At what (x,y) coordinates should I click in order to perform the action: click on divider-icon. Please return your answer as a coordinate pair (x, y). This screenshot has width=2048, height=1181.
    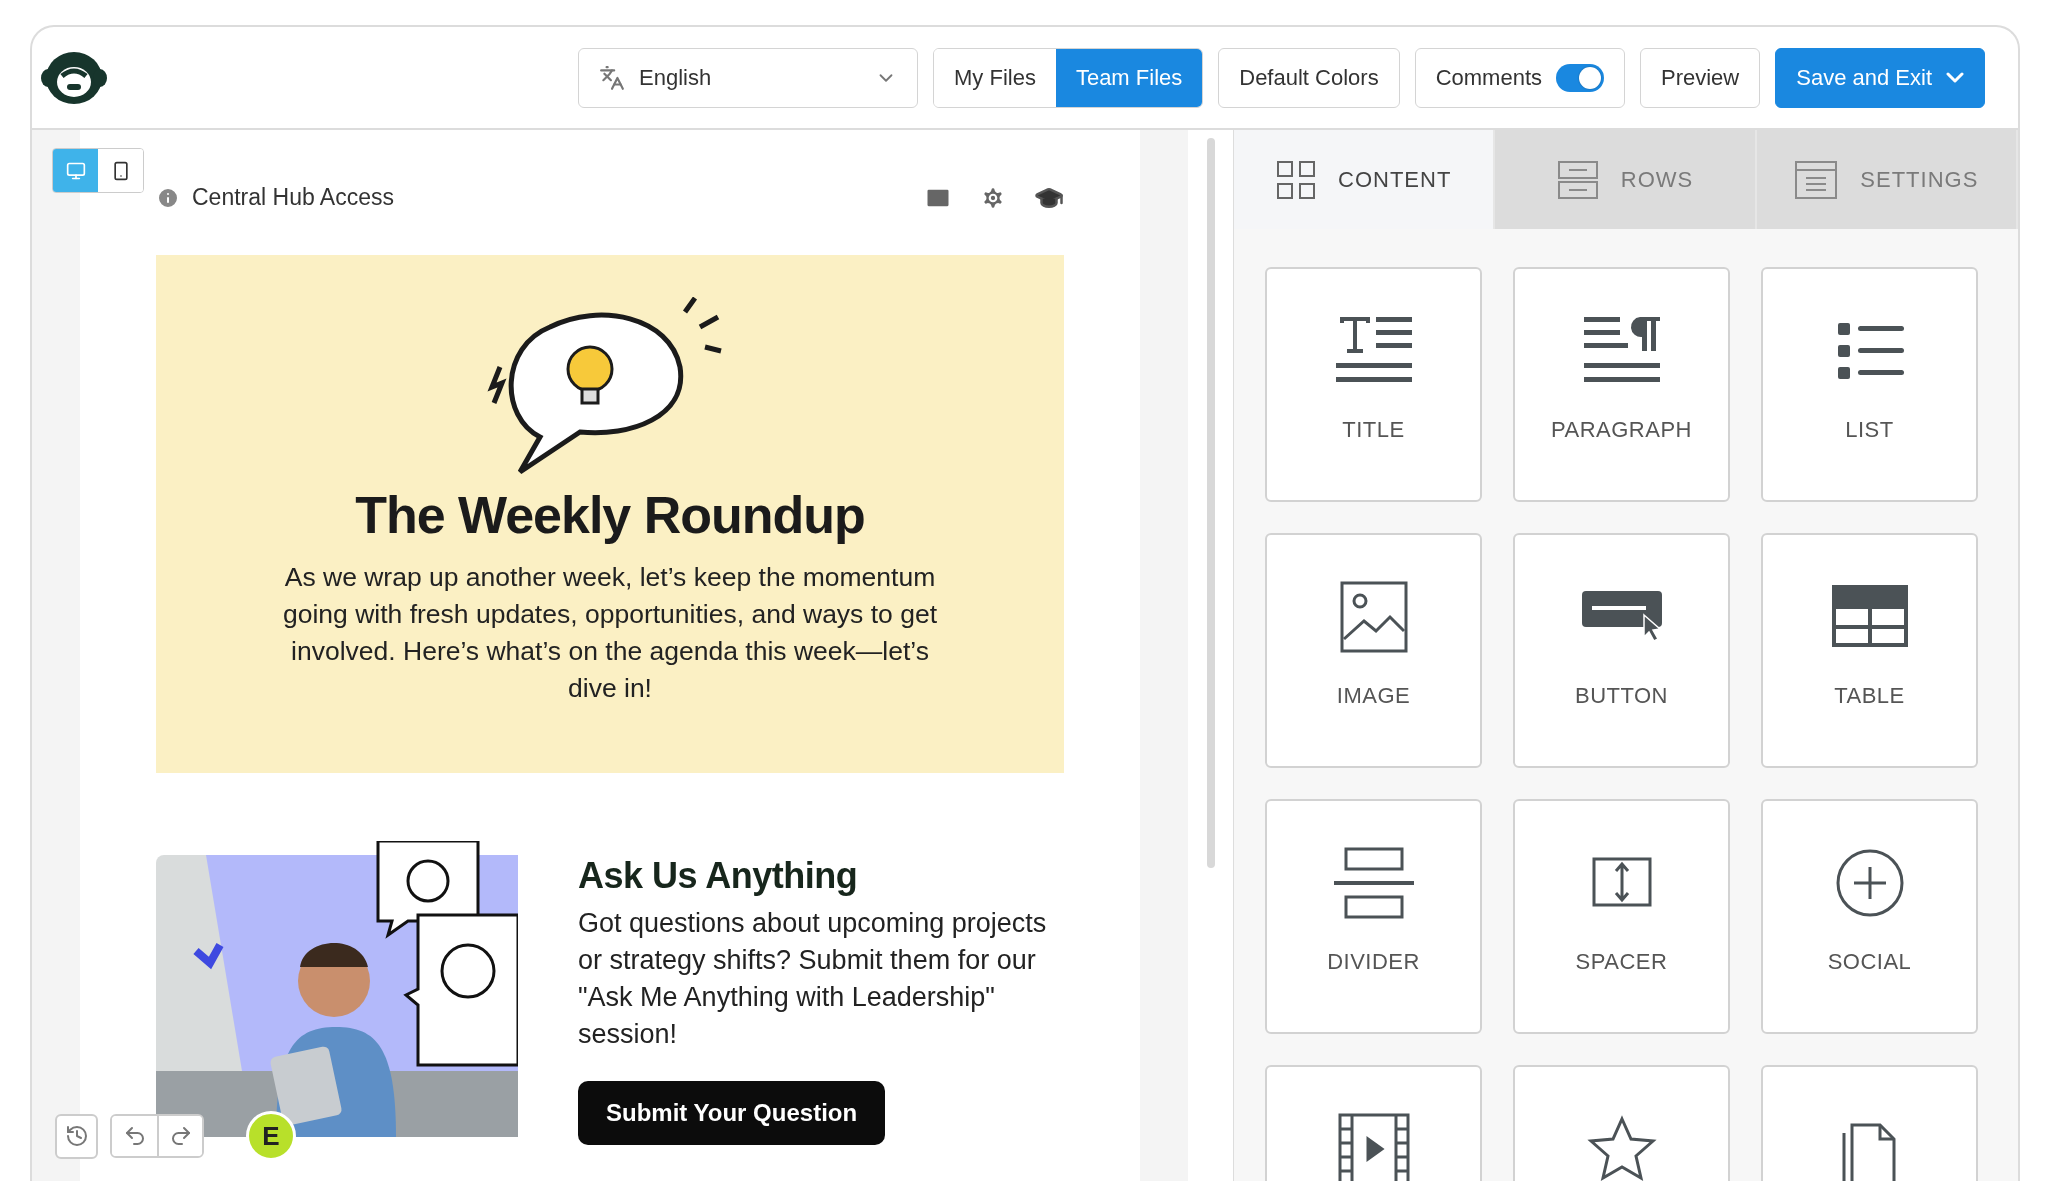
    Looking at the image, I should click on (1373, 883).